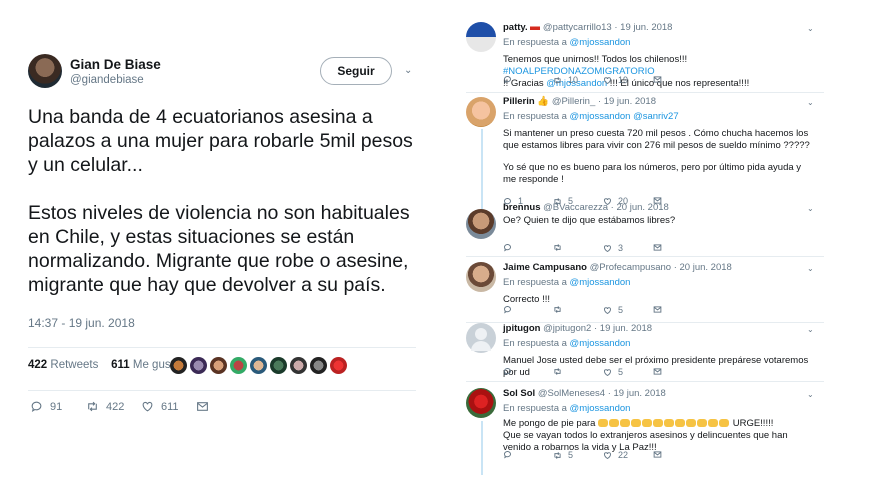  Describe the element at coordinates (105, 406) in the screenshot. I see `retweet-button: 422` at that location.